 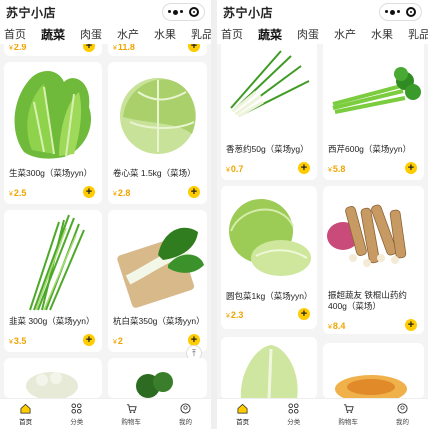 I want to click on lettuce-image, so click(x=53, y=114).